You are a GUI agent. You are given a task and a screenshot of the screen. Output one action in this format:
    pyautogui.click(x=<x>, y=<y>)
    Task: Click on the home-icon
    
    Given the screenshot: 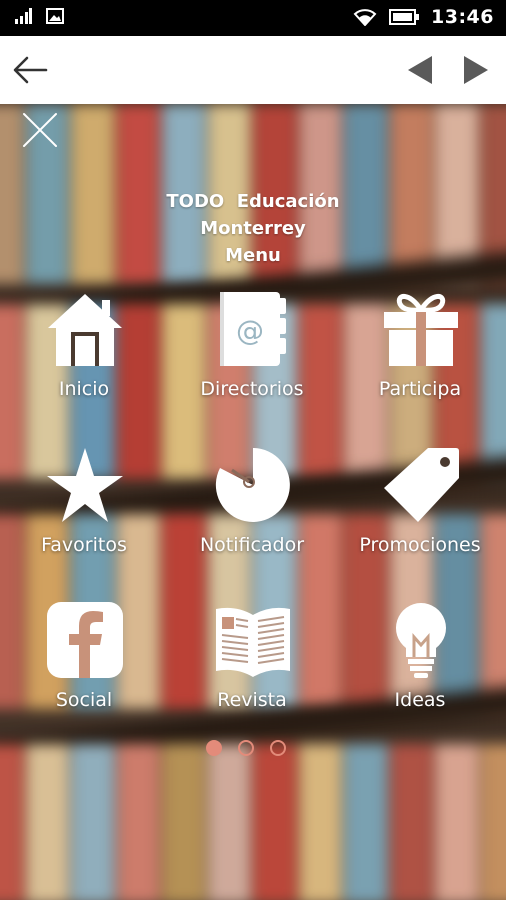 What is the action you would take?
    pyautogui.click(x=85, y=330)
    